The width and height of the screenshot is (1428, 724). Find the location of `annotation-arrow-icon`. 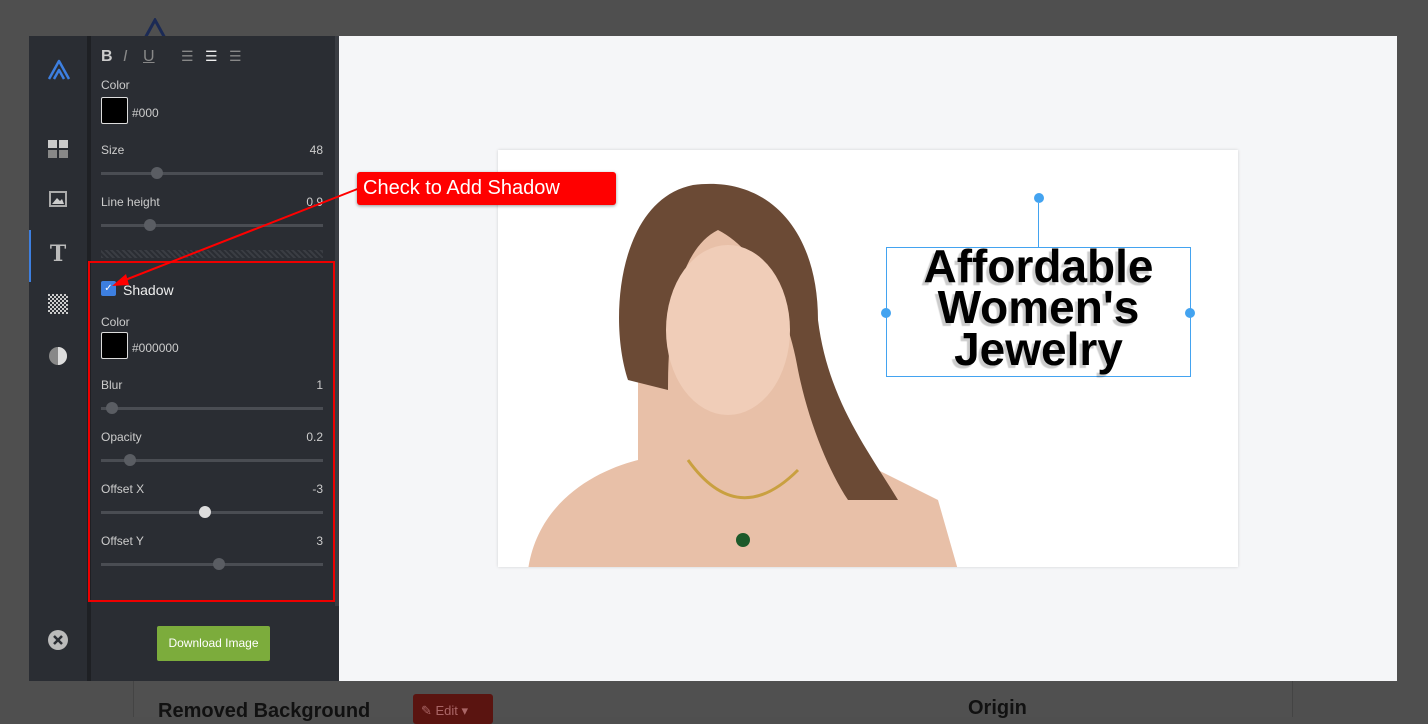

annotation-arrow-icon is located at coordinates (236, 236).